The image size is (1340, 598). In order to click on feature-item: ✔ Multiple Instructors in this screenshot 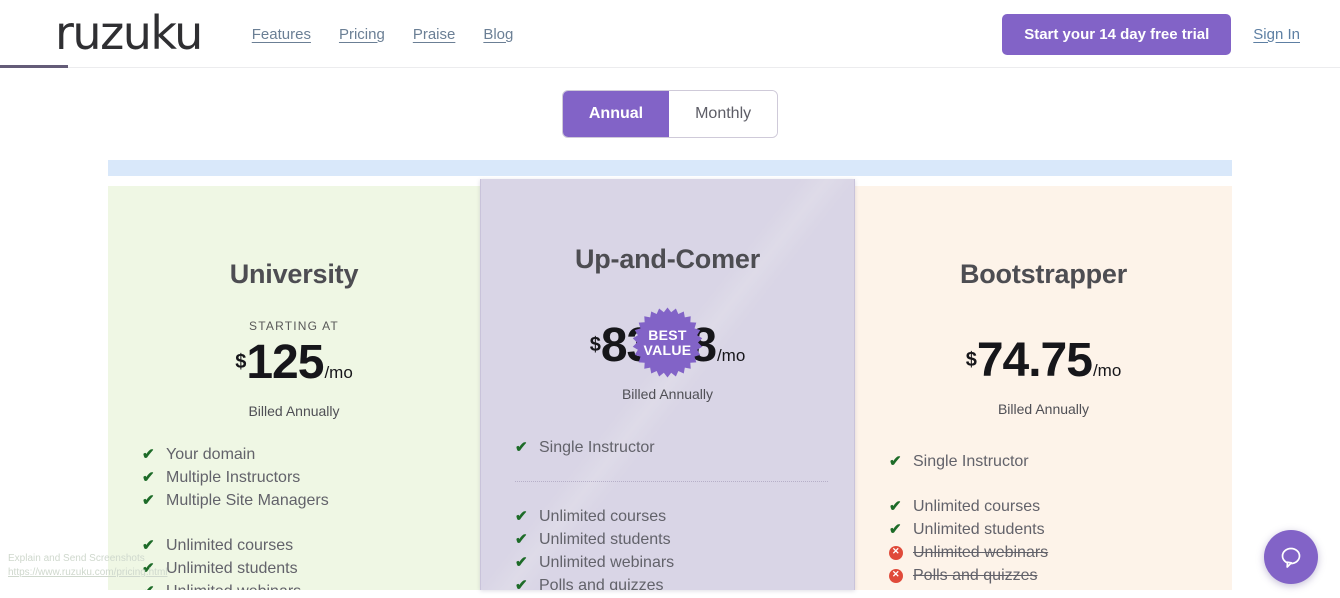, I will do `click(298, 477)`.